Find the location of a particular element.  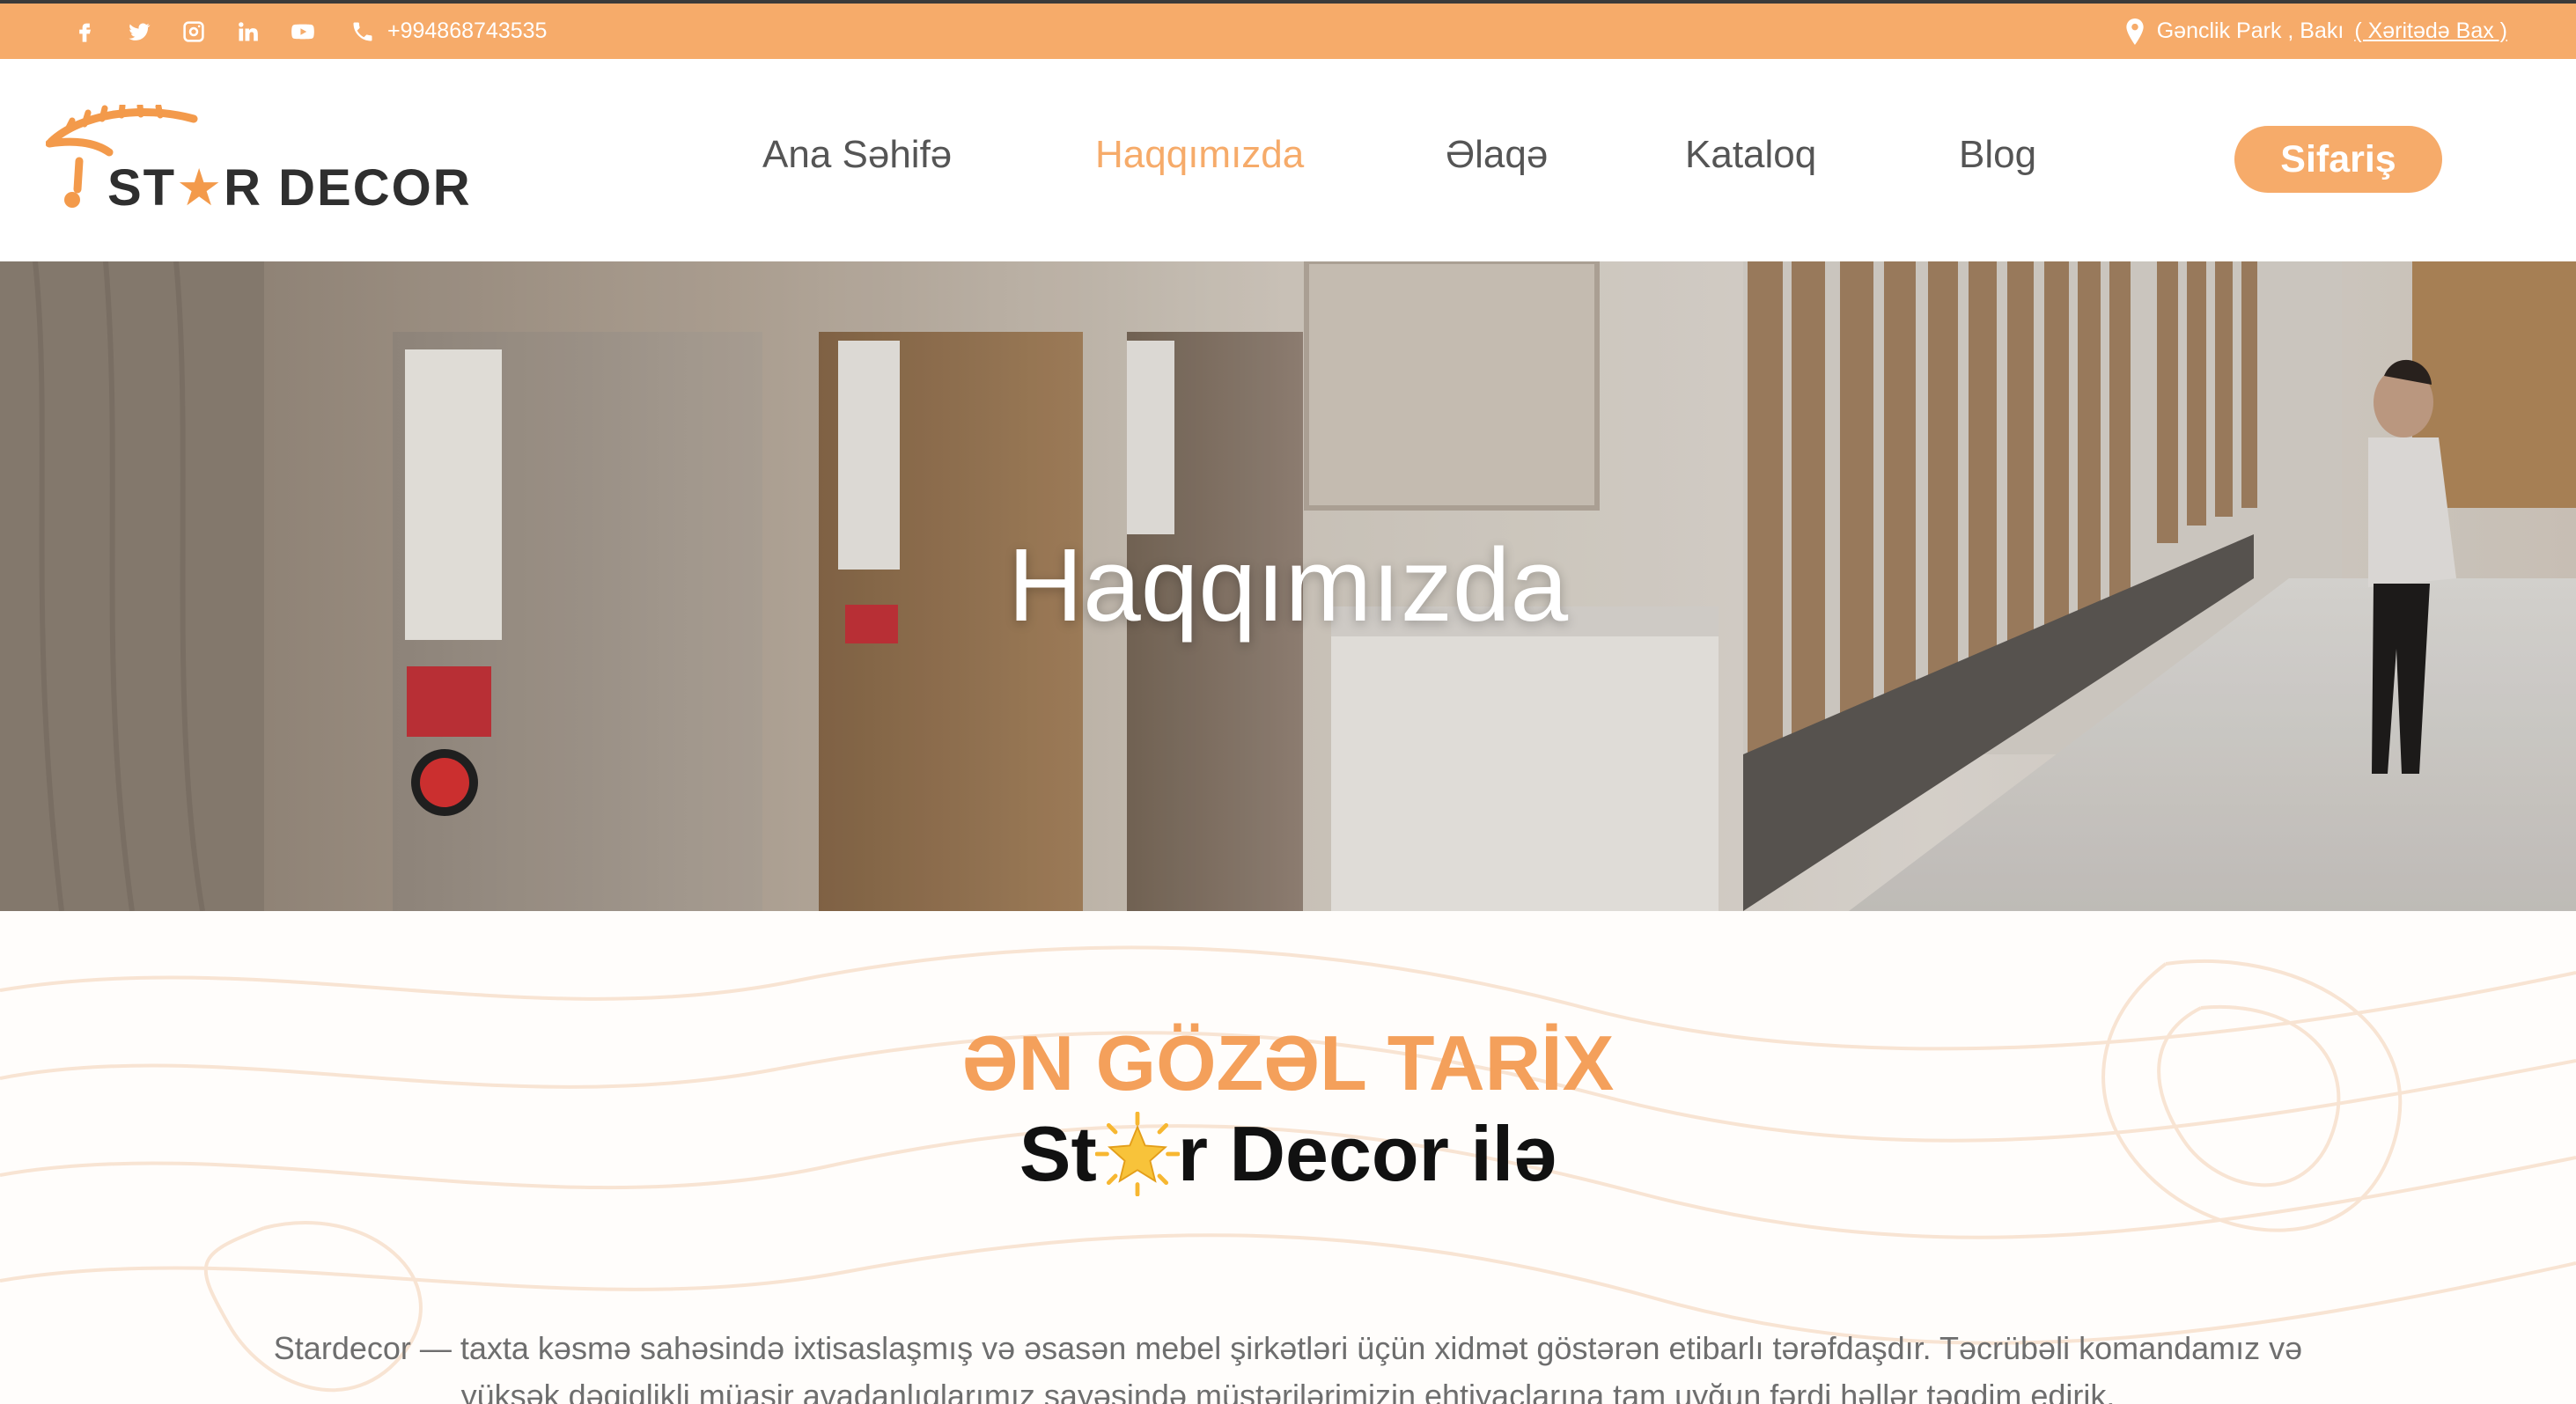

section-subheadline: St r Decor ilə is located at coordinates (1288, 1154).